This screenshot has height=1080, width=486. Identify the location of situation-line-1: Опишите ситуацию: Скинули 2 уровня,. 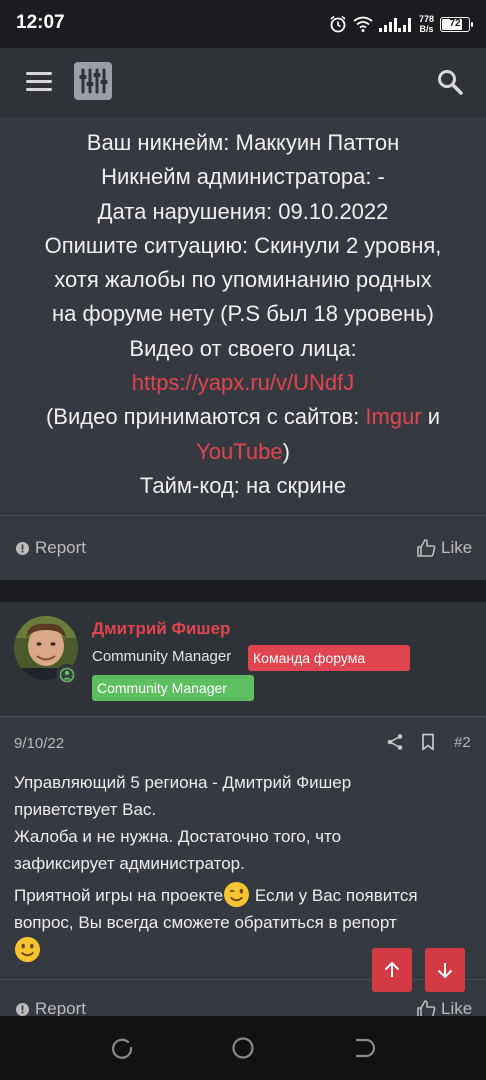
(243, 245).